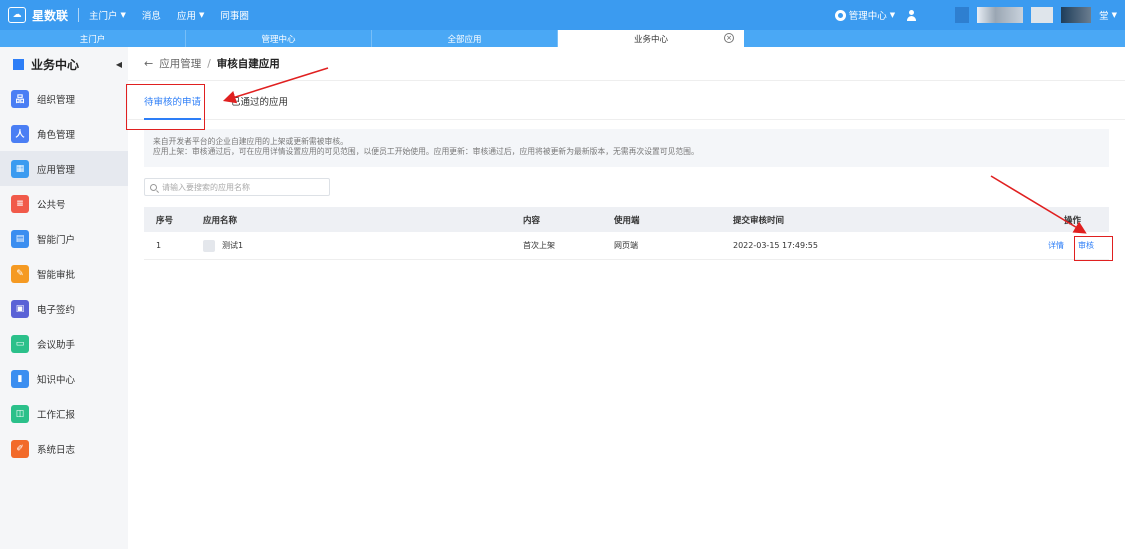 Image resolution: width=1125 pixels, height=549 pixels. I want to click on search-icon, so click(153, 187).